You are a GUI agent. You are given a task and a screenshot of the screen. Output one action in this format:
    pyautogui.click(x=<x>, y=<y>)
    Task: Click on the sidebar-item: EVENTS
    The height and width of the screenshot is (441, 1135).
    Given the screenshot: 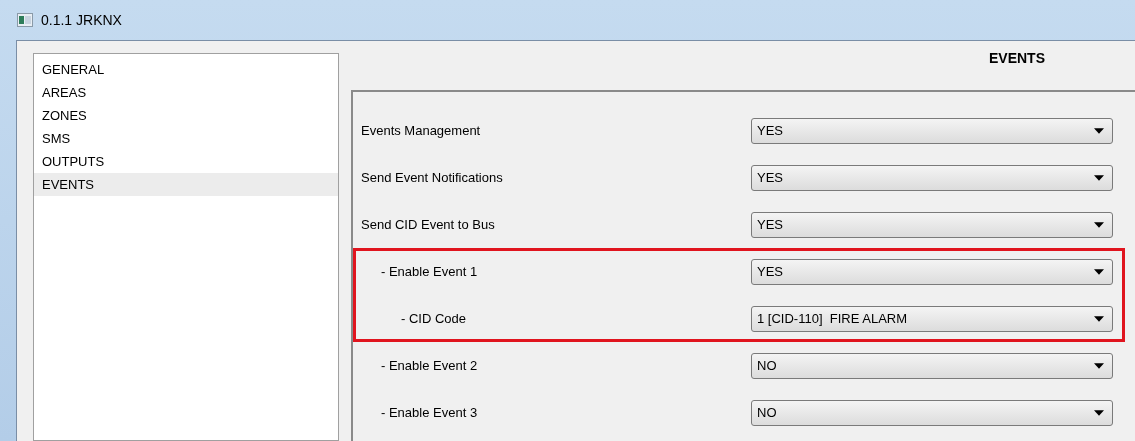 What is the action you would take?
    pyautogui.click(x=186, y=184)
    